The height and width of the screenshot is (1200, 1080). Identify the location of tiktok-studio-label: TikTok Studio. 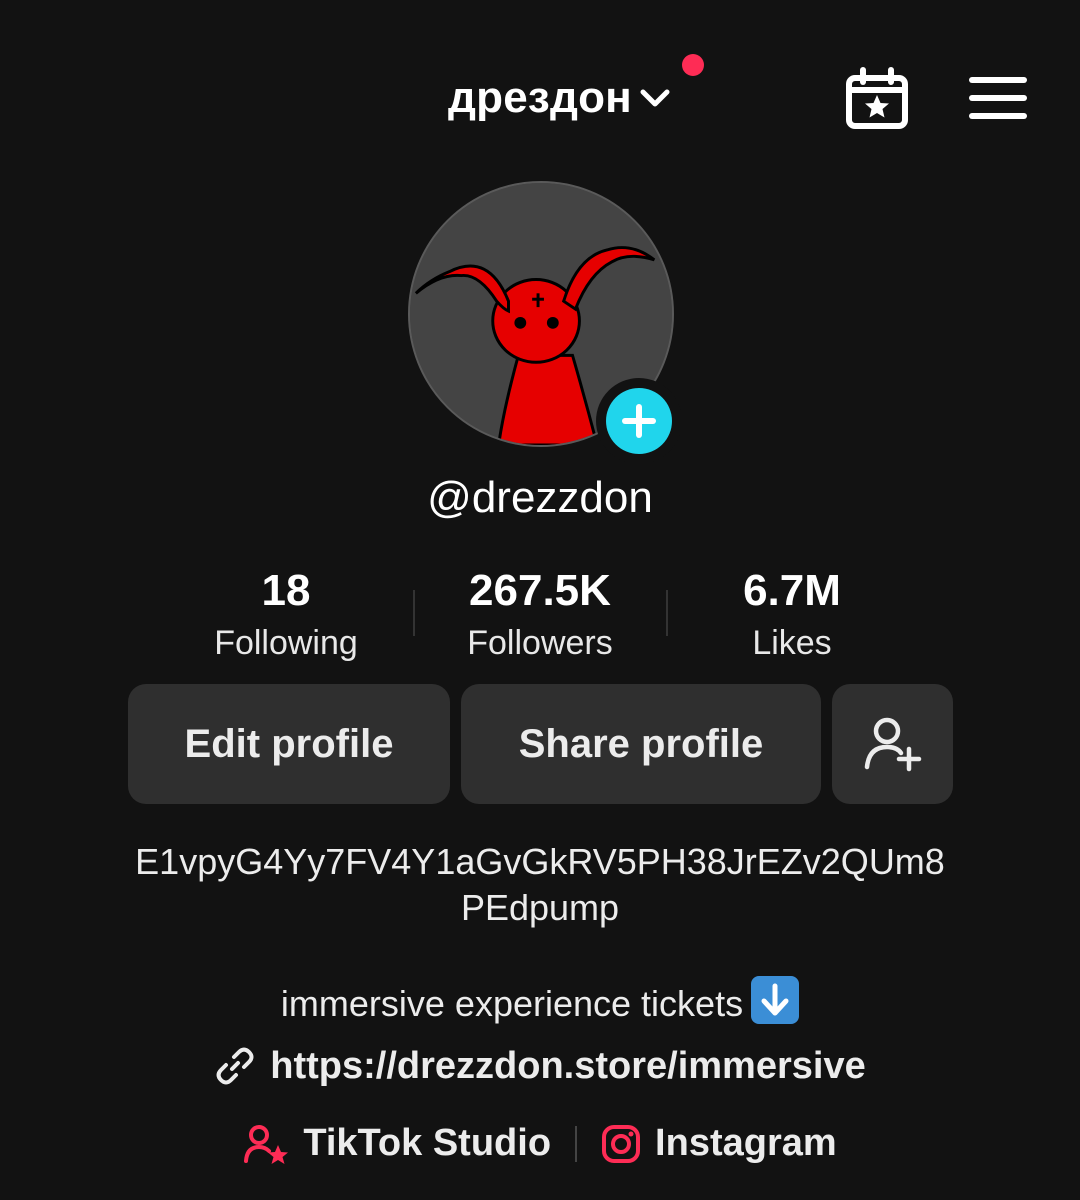
(427, 1143).